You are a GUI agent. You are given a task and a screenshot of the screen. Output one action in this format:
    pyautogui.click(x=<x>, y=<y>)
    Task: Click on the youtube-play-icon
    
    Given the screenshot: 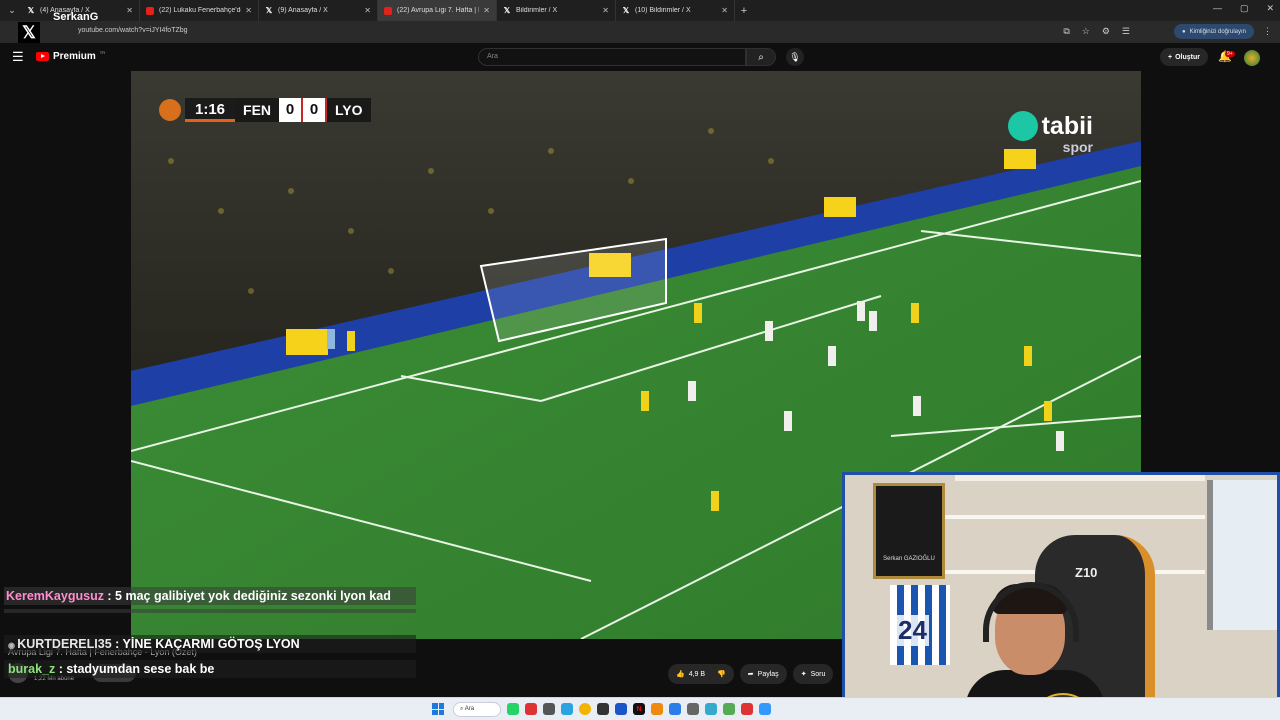 What is the action you would take?
    pyautogui.click(x=42, y=56)
    